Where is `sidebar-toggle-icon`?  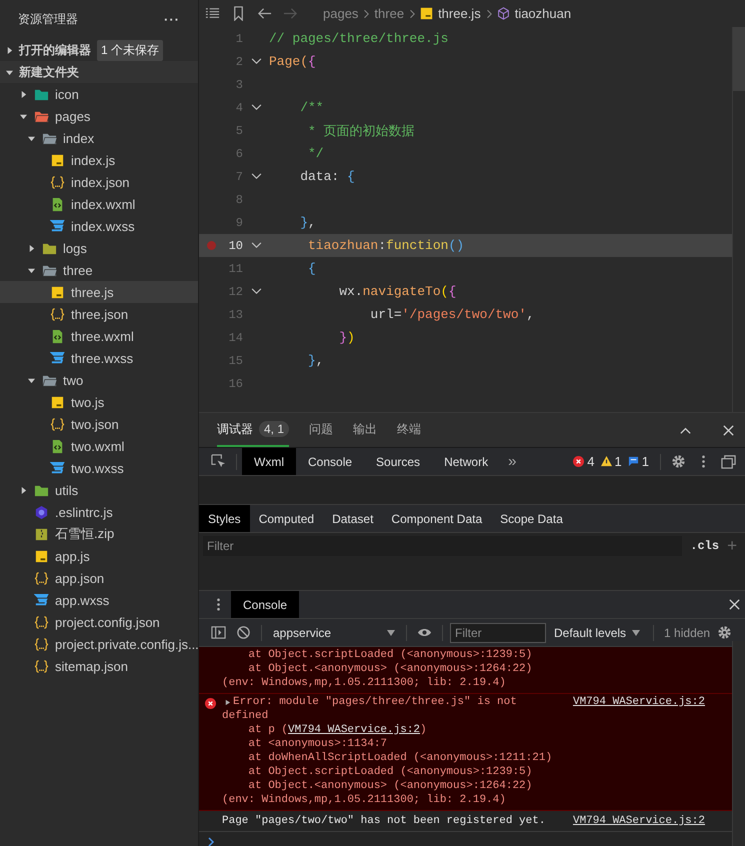 sidebar-toggle-icon is located at coordinates (218, 632).